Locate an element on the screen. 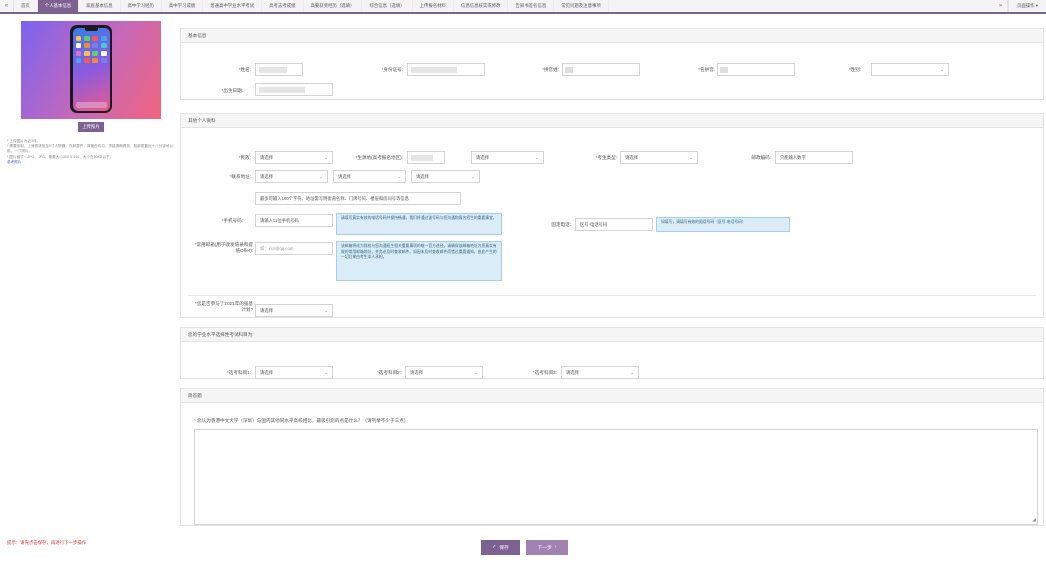  strong-base-plan-label: *您是否参与了2021年的强基计划? is located at coordinates (224, 306).